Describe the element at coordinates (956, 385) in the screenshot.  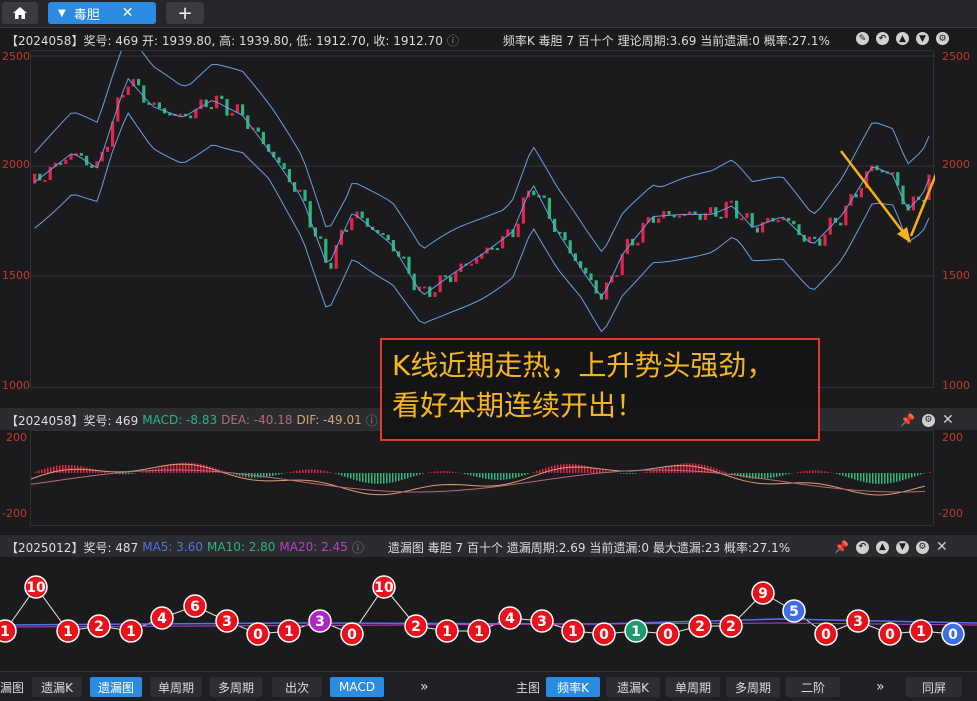
I see `kline-ytick-right-1000: 1000` at that location.